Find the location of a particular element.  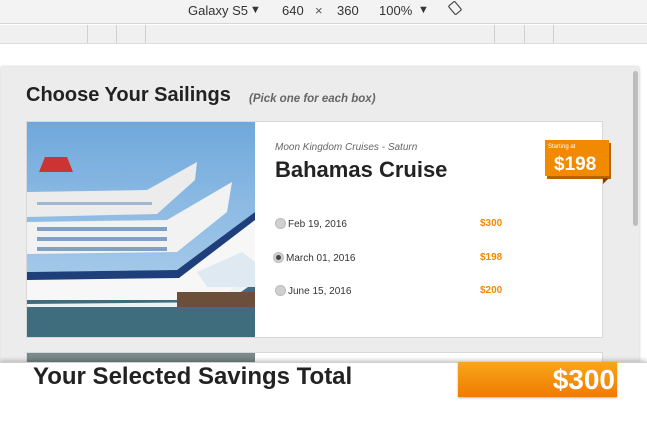

sailing-option: March 01, 2016 $198 is located at coordinates (424, 261).